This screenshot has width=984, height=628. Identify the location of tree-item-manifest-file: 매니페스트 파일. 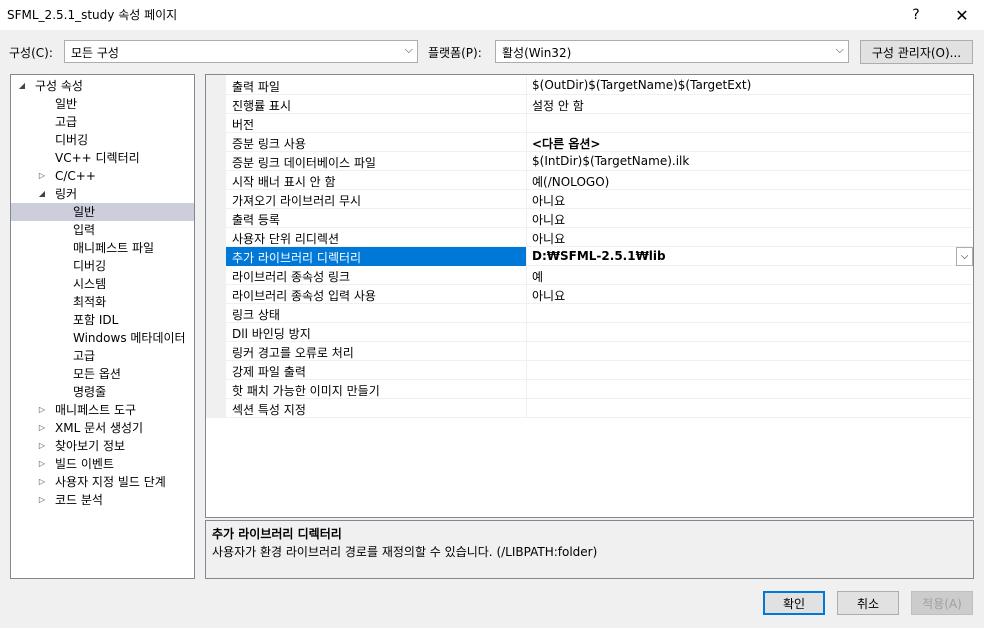
(102, 248).